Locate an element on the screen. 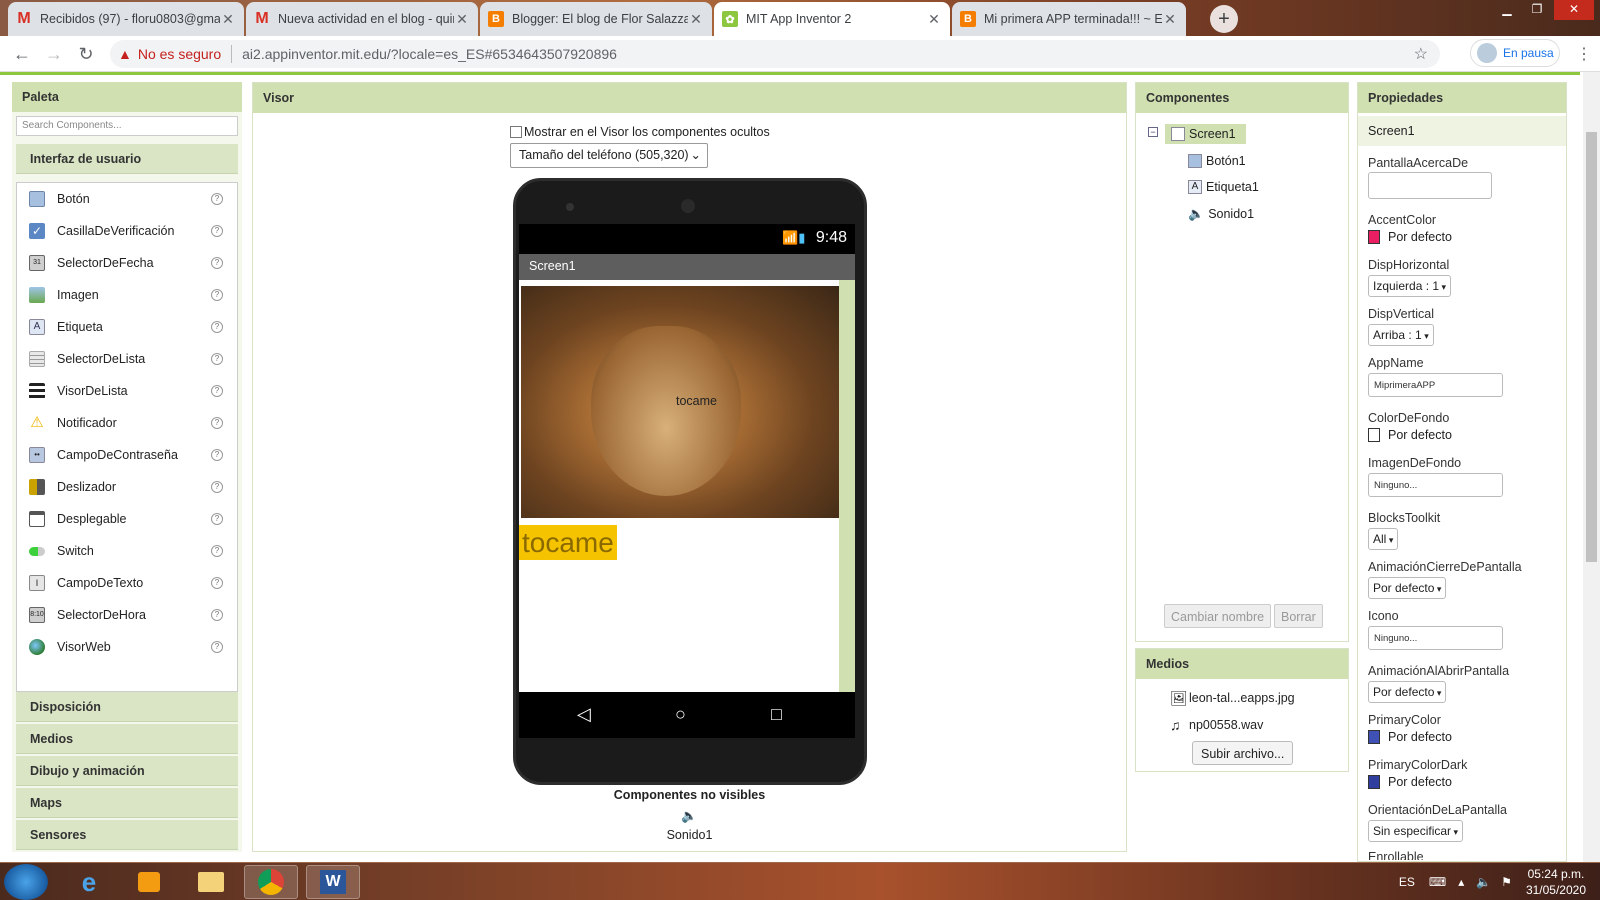  media-file-audio: ♫ np00558.wav is located at coordinates (1216, 725).